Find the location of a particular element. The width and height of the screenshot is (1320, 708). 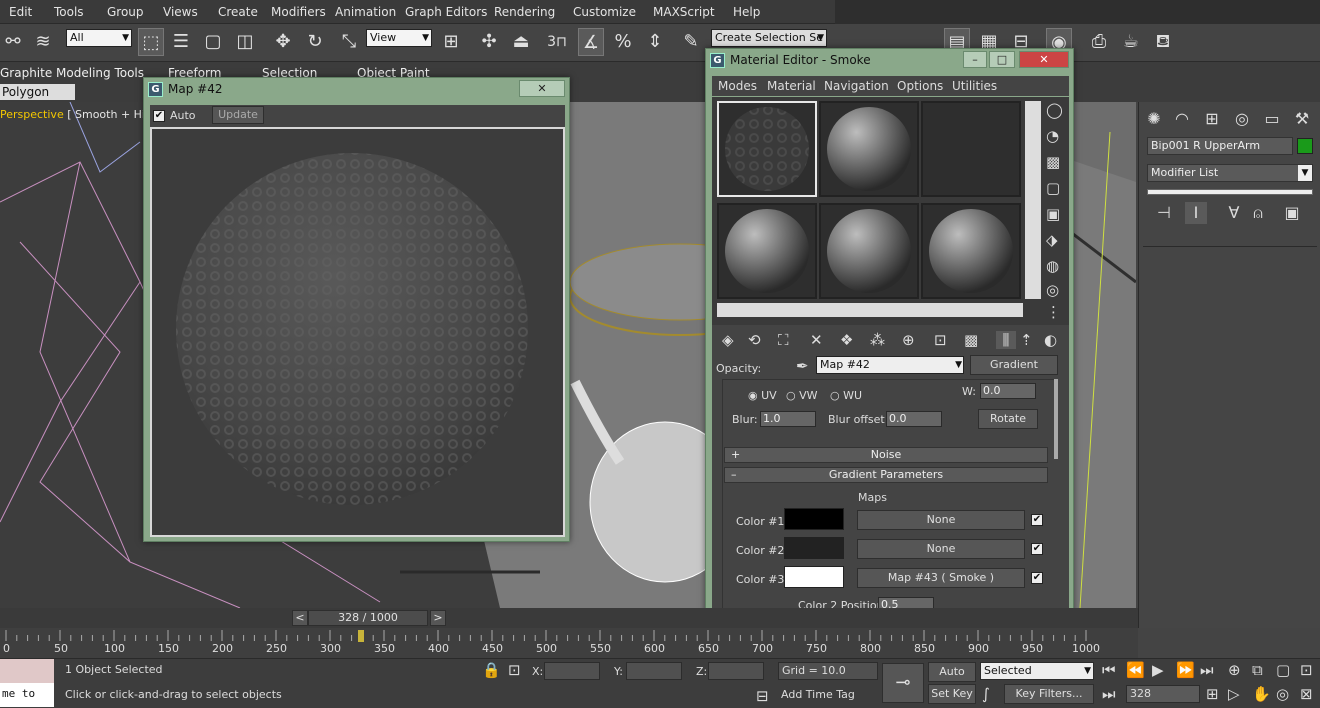

slots-vertical-scrollbar is located at coordinates (1033, 200).